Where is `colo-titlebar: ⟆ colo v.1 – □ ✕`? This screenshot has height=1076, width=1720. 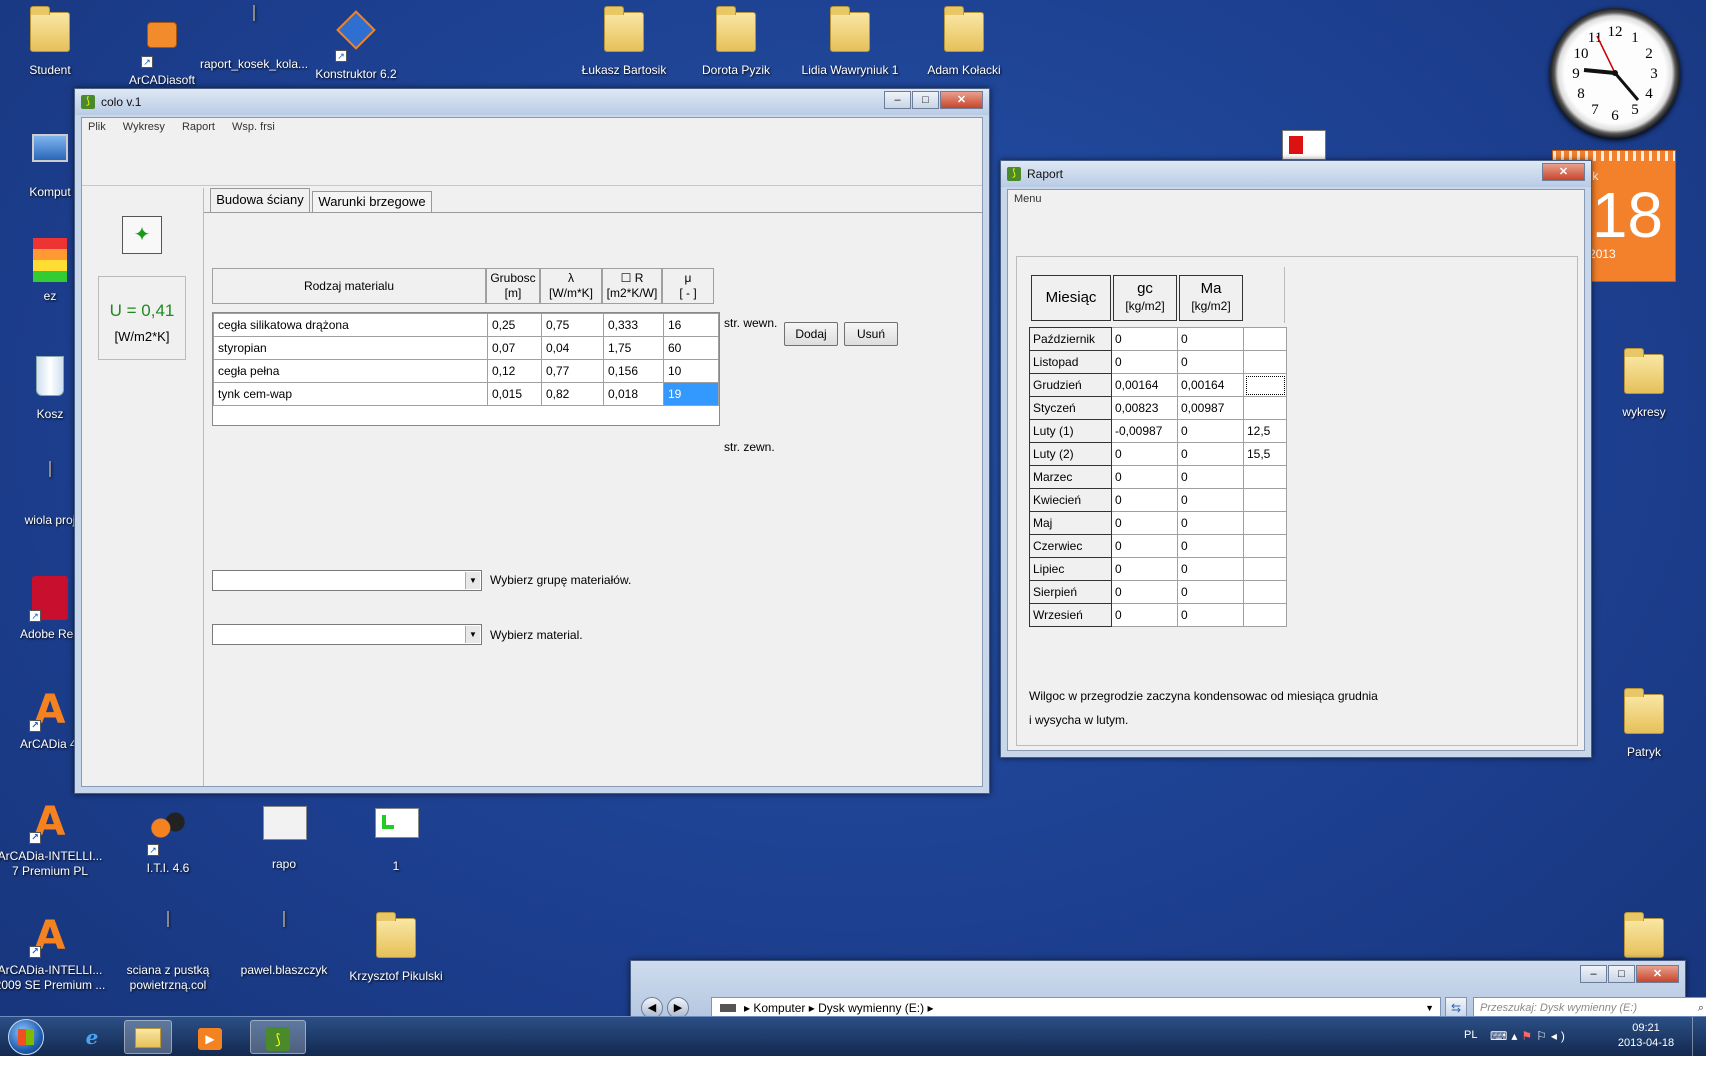 colo-titlebar: ⟆ colo v.1 – □ ✕ is located at coordinates (532, 102).